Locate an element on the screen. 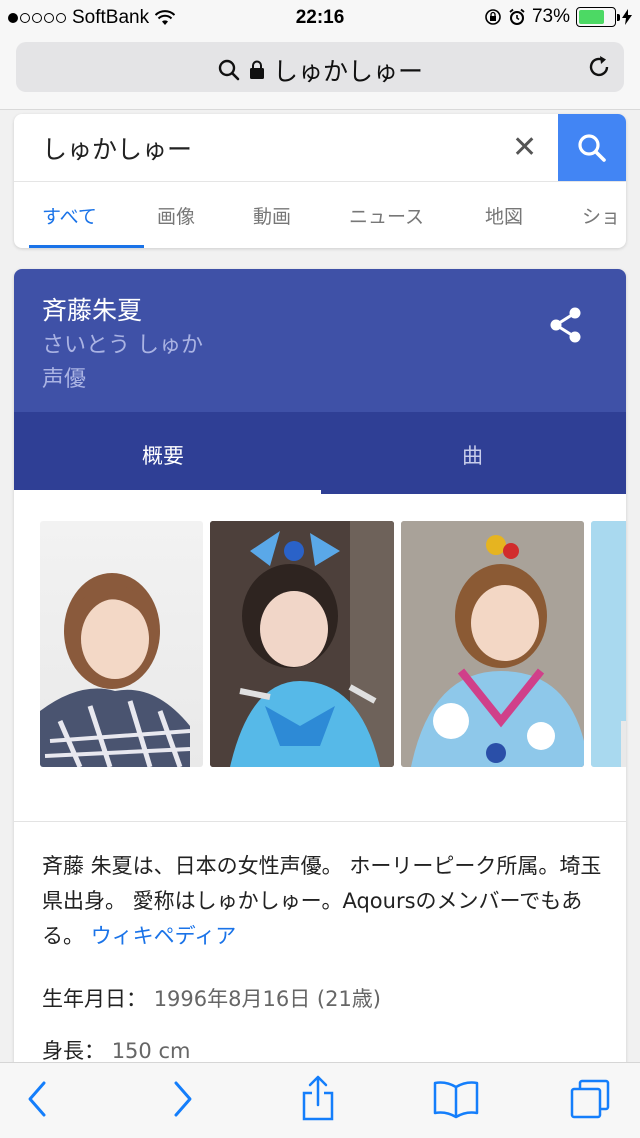 The height and width of the screenshot is (1138, 640). fact-value: 150 cm is located at coordinates (151, 1051).